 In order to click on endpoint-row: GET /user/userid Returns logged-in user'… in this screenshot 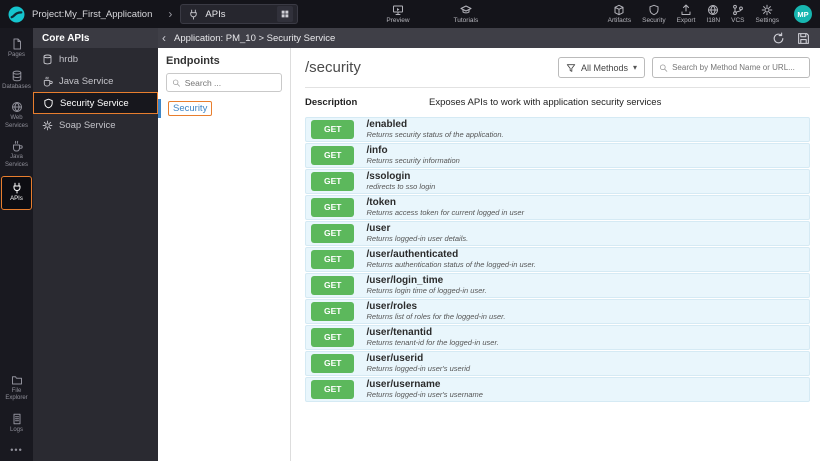, I will do `click(557, 363)`.